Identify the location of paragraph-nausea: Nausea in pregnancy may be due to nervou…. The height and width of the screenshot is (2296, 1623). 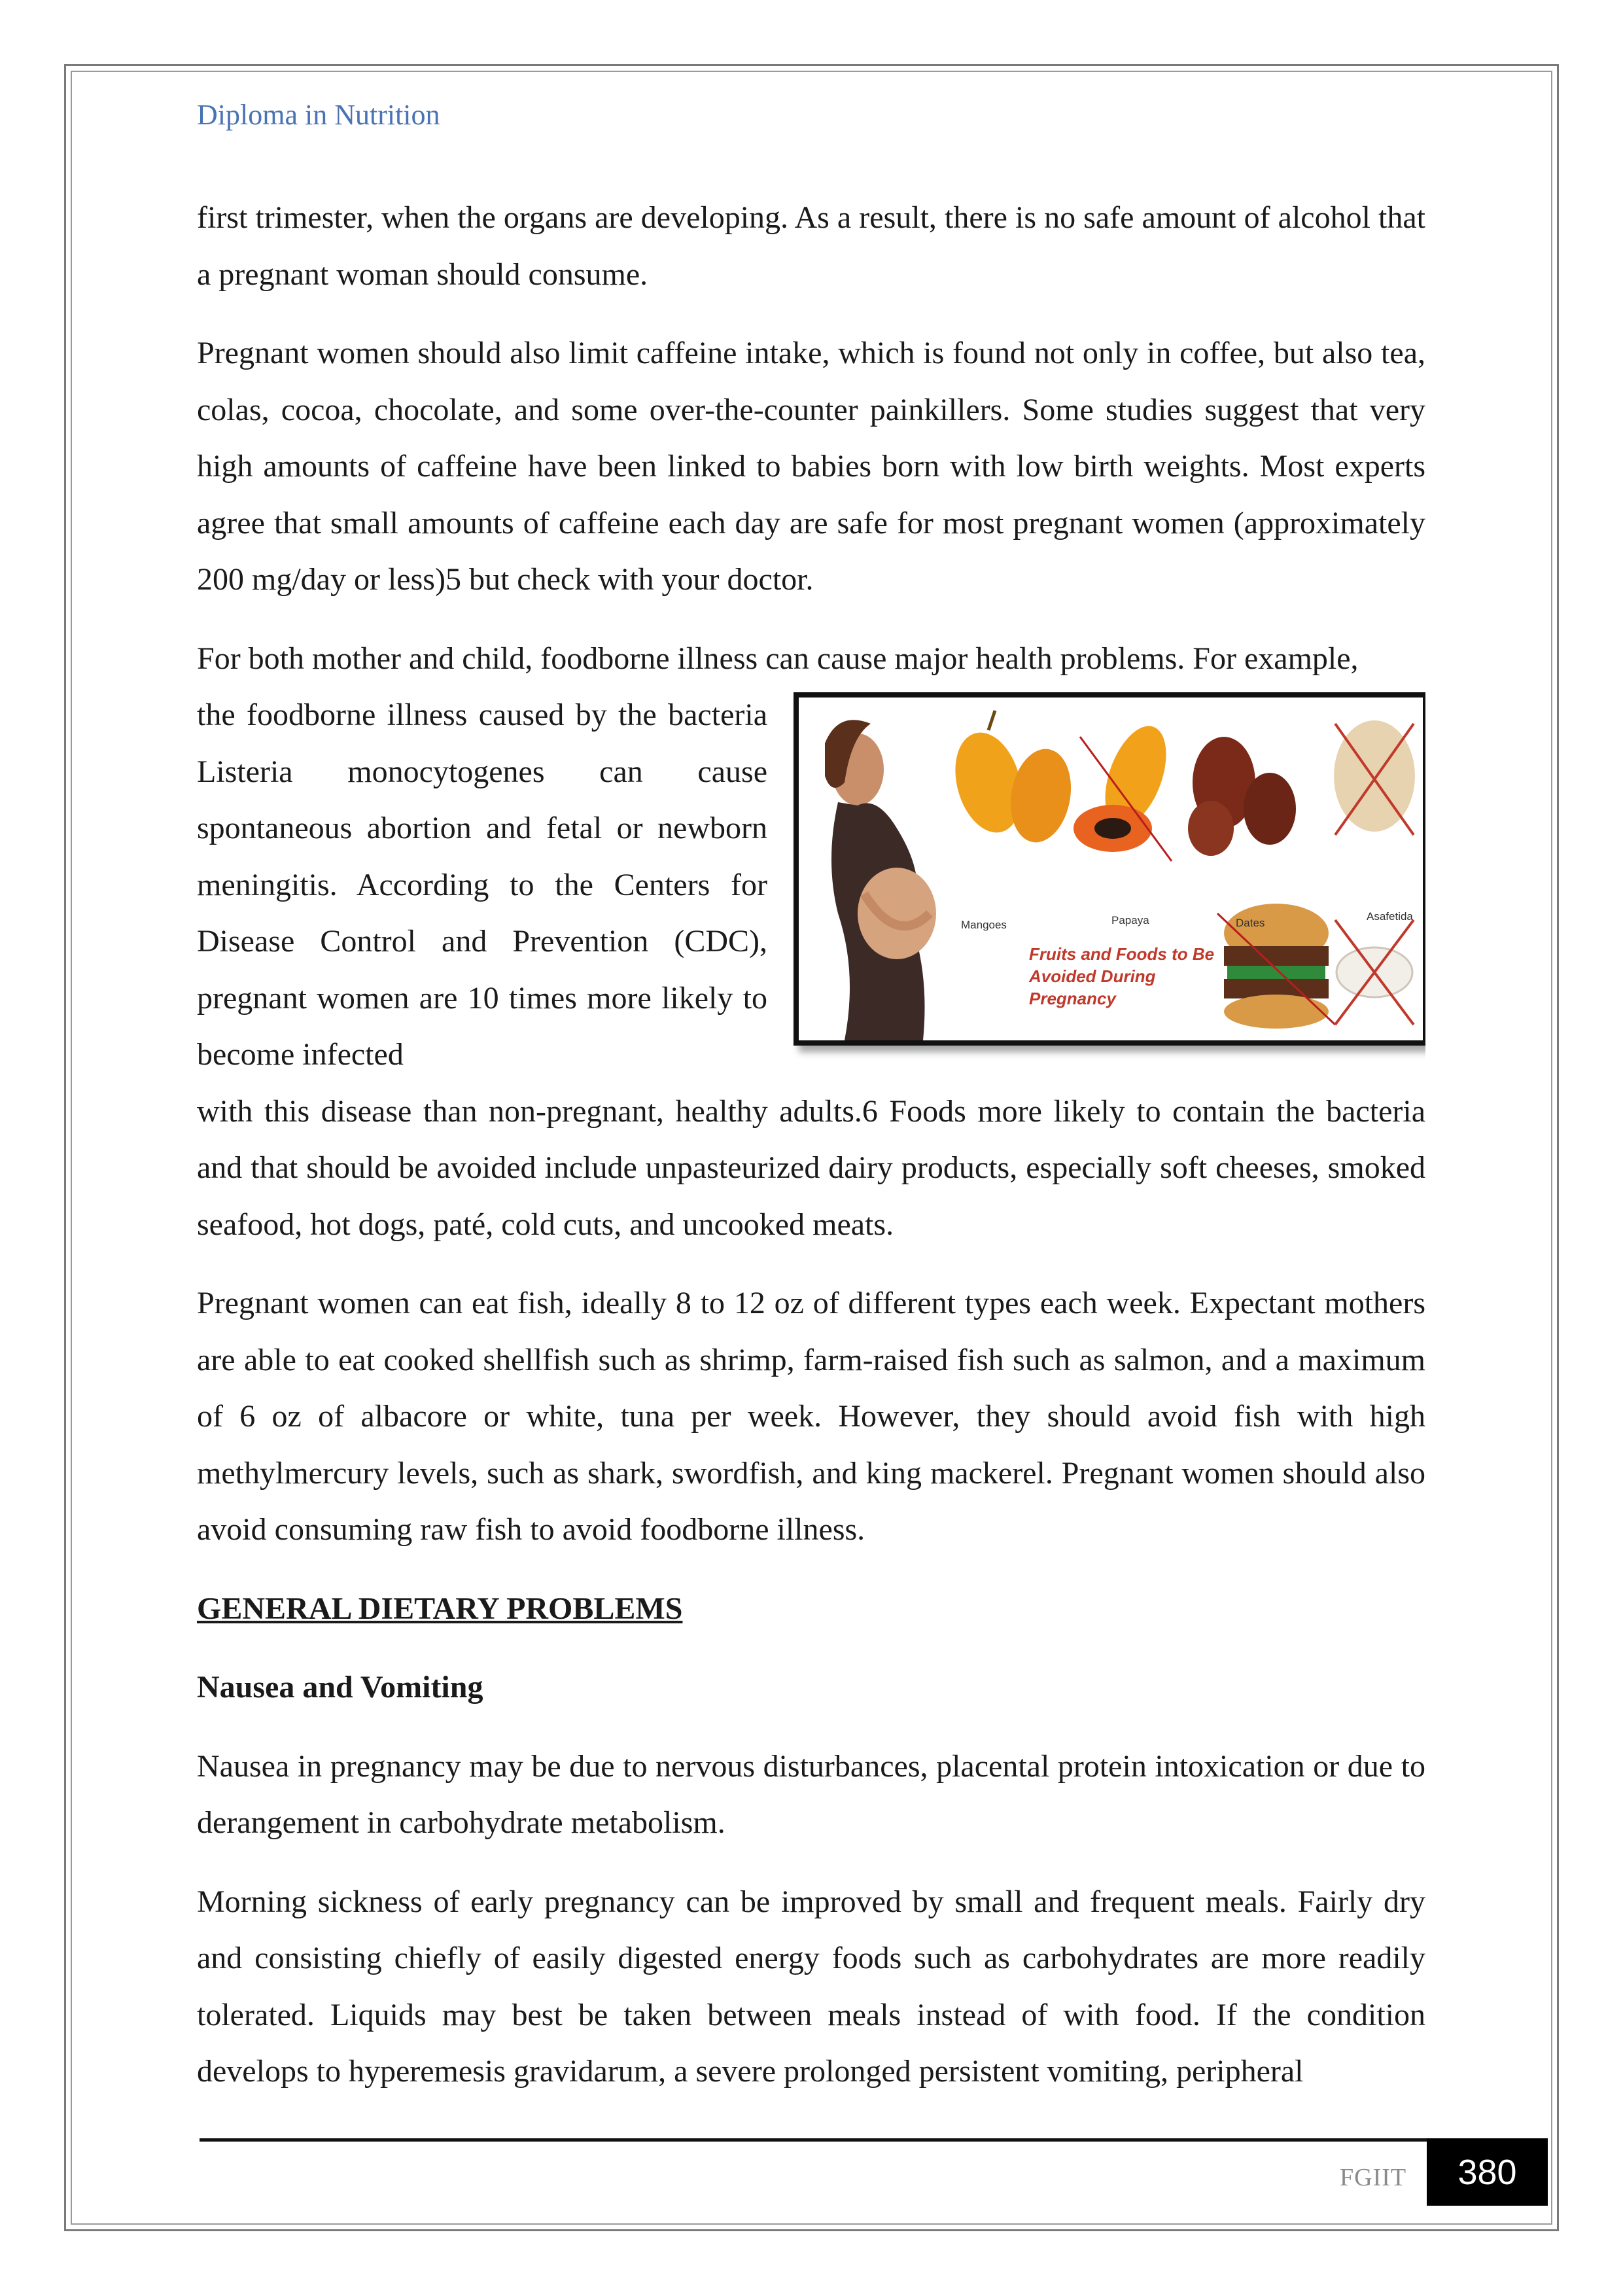
(811, 1794).